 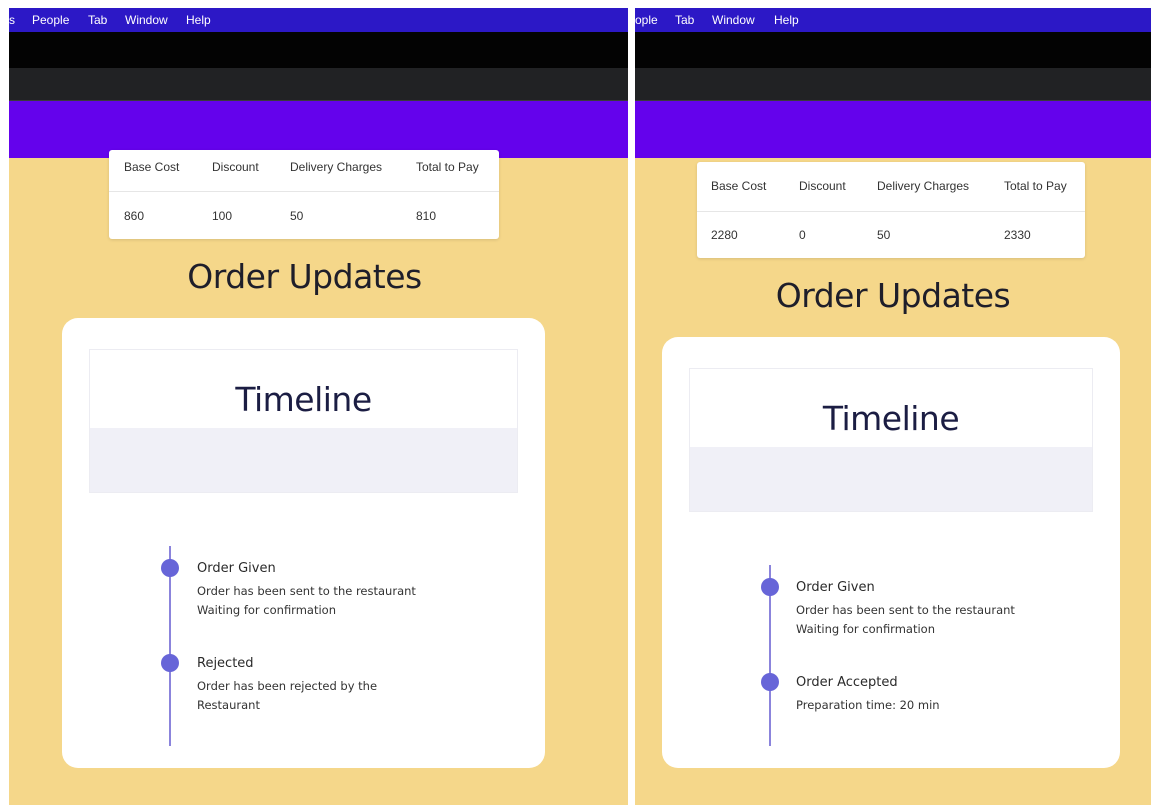 What do you see at coordinates (225, 663) in the screenshot?
I see `event-title: Rejected` at bounding box center [225, 663].